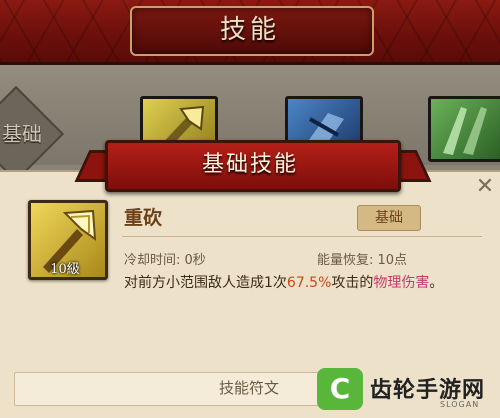 The height and width of the screenshot is (418, 500). What do you see at coordinates (302, 236) in the screenshot?
I see `divider` at bounding box center [302, 236].